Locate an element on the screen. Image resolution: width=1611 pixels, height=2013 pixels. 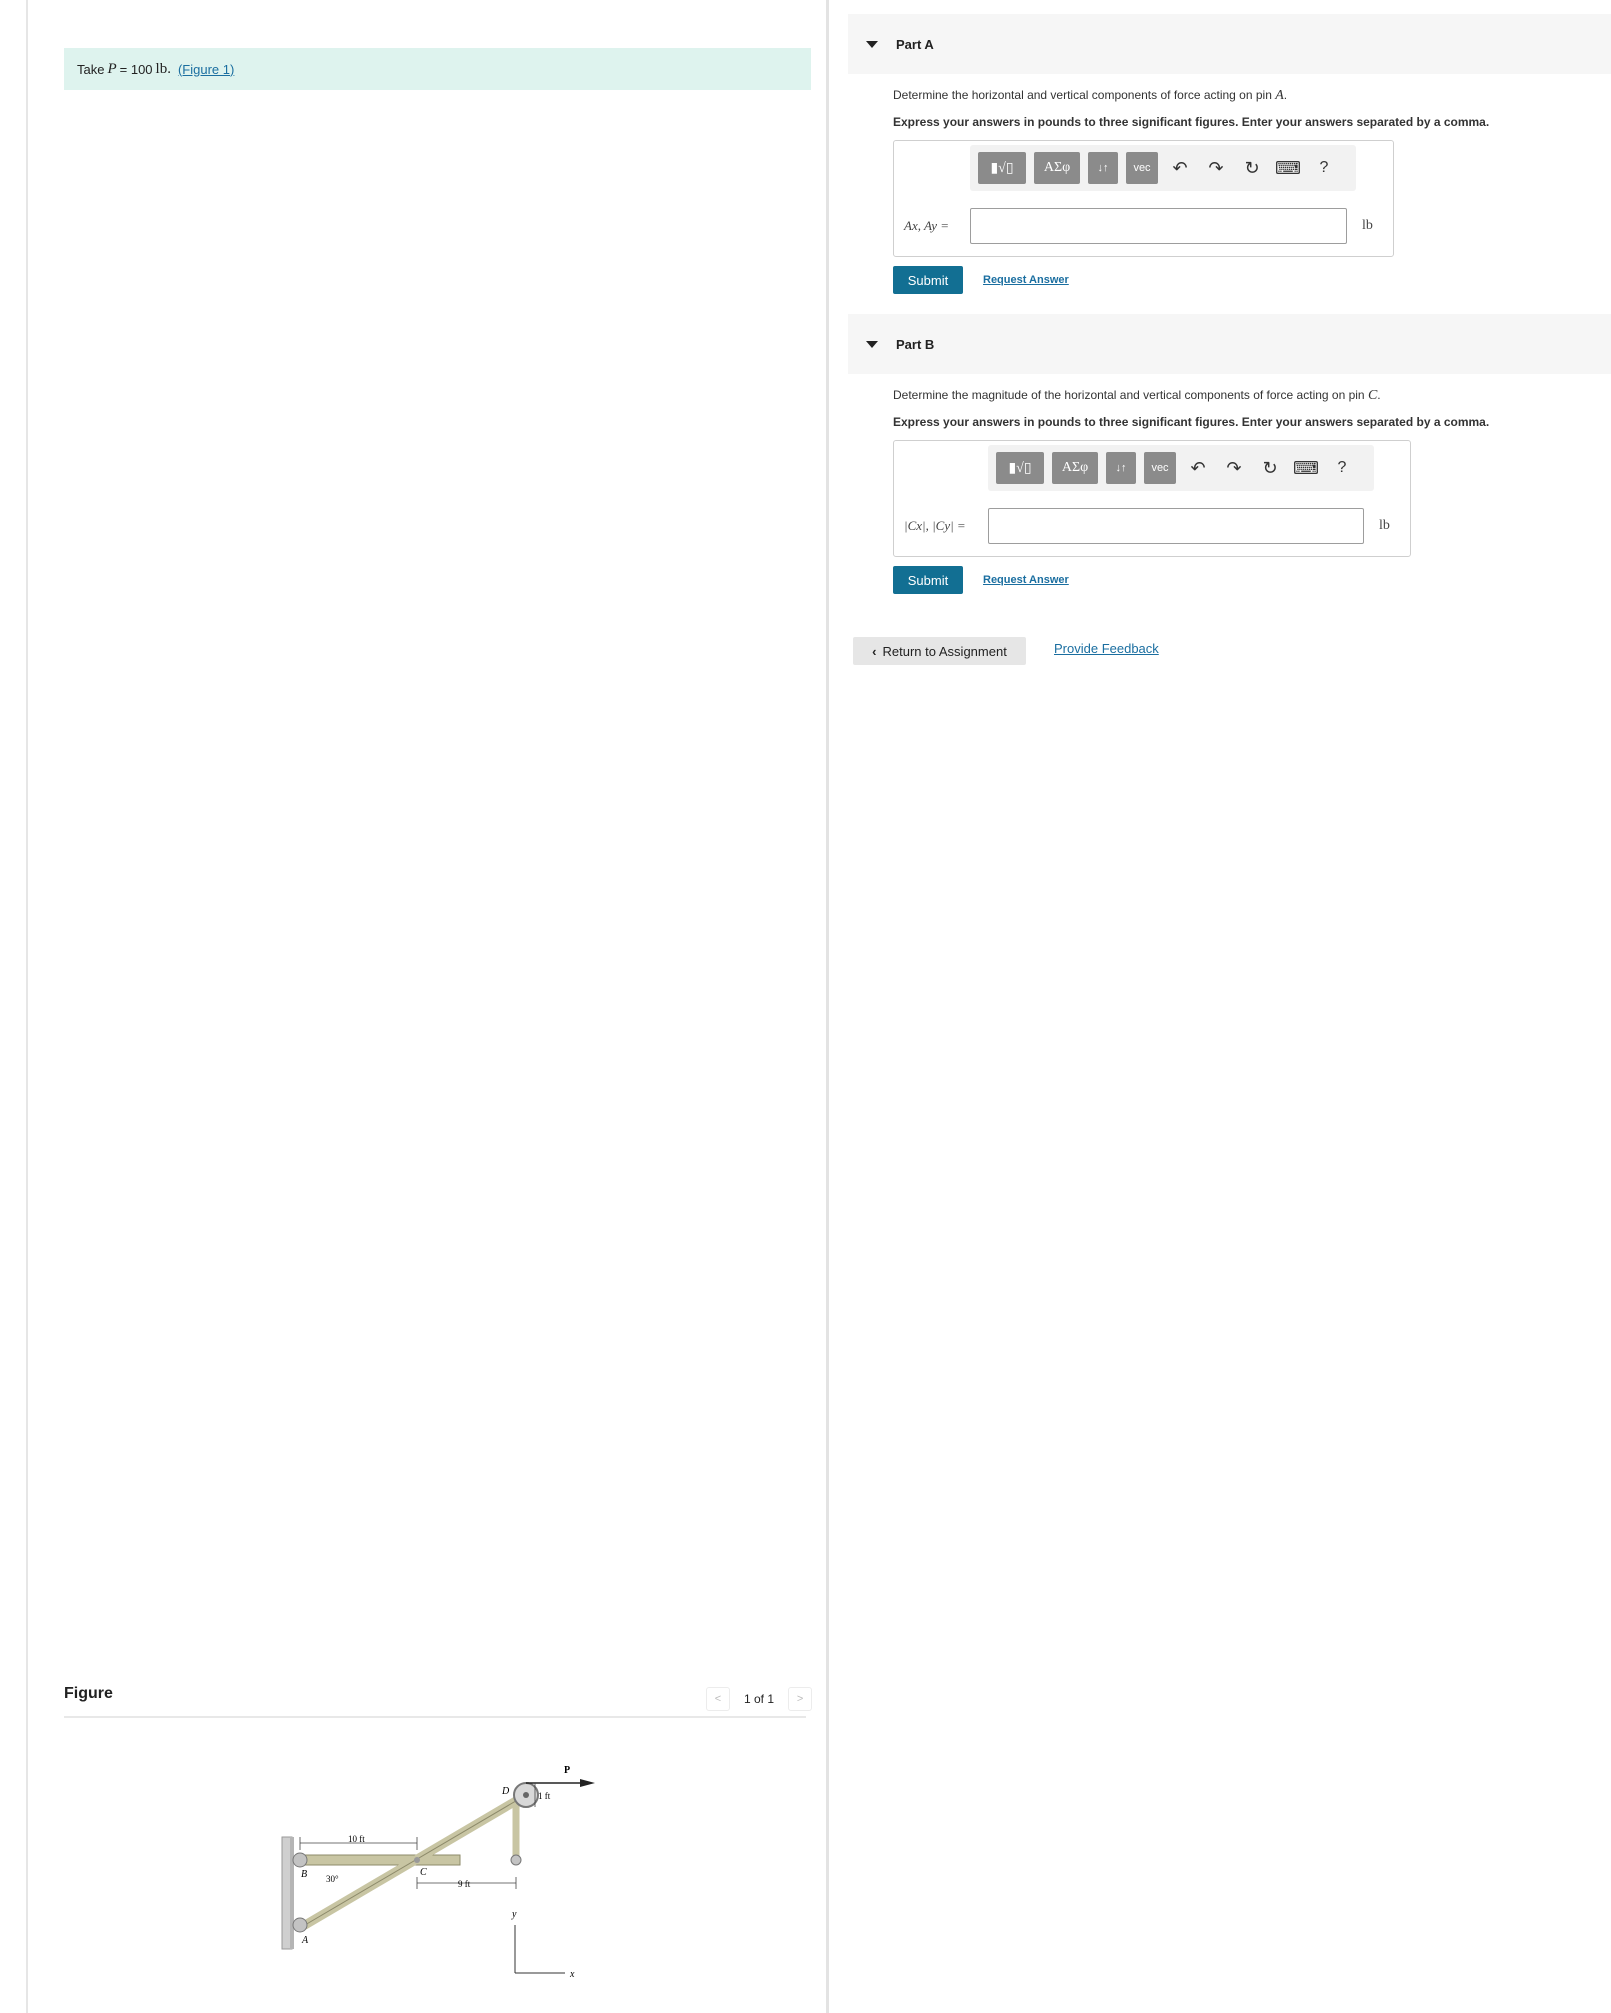
label-angle: 30° is located at coordinates (332, 1879).